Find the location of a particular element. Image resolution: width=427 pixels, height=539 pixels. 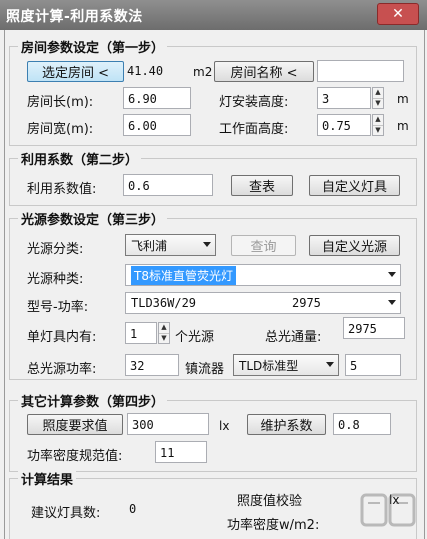

model-power-label: 型号-功率: is located at coordinates (58, 307).